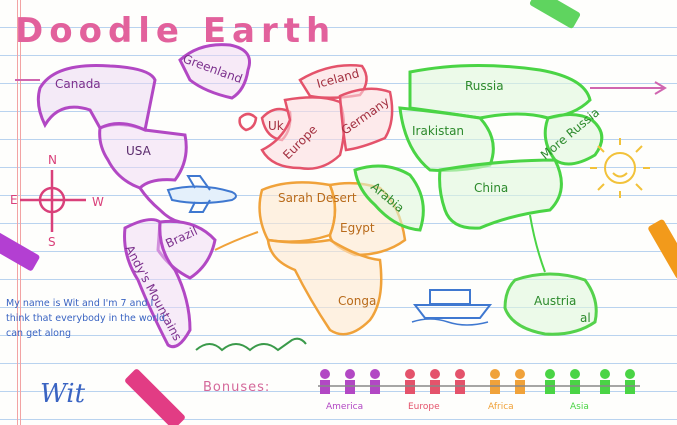 The image size is (677, 425). Describe the element at coordinates (237, 387) in the screenshot. I see `bonuses-label: Bonuses:` at that location.